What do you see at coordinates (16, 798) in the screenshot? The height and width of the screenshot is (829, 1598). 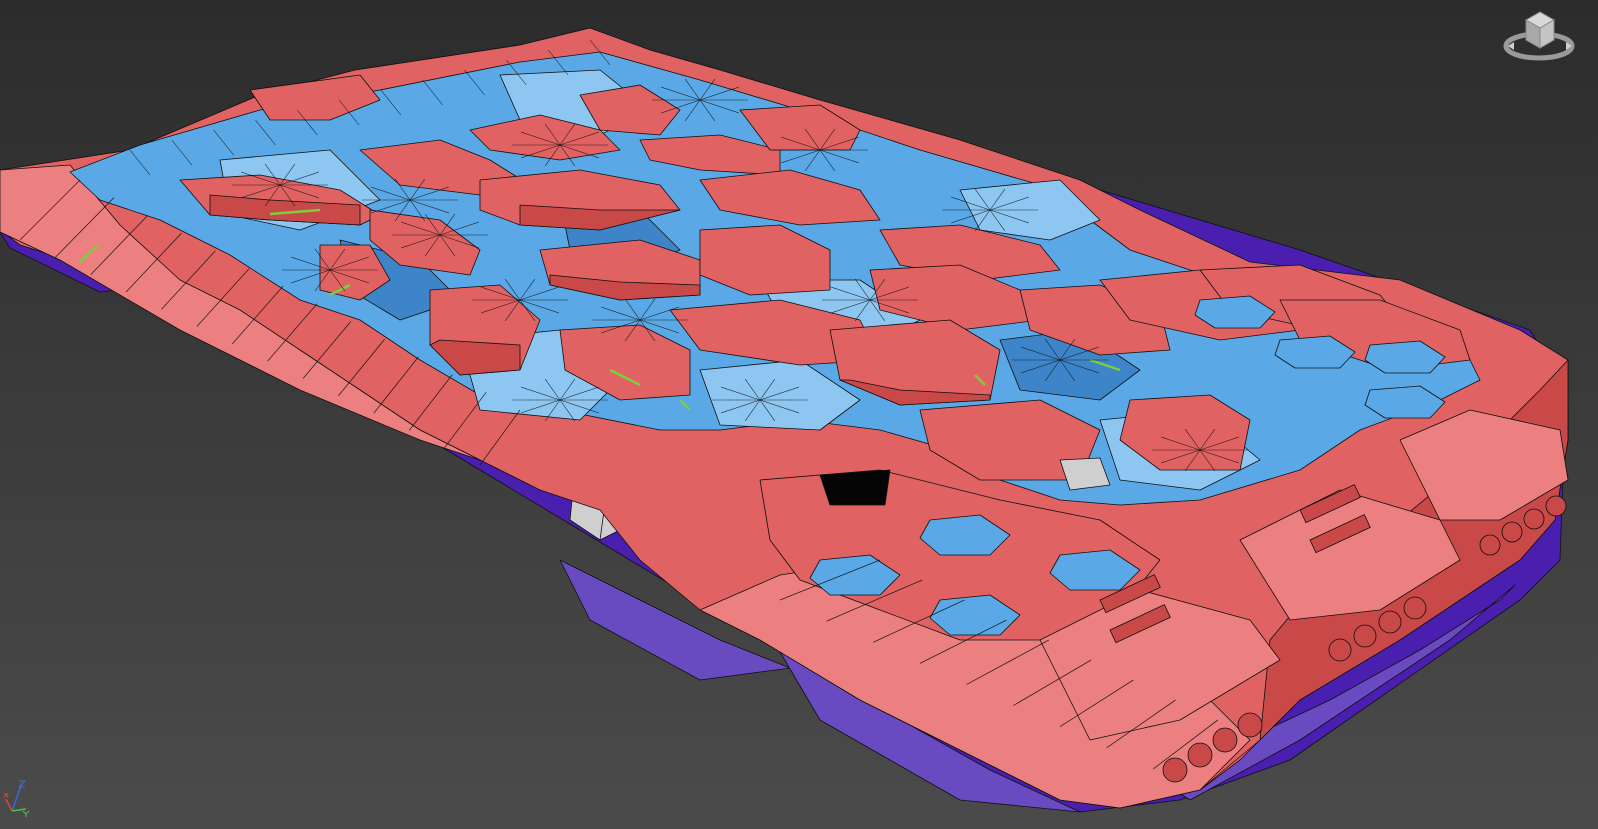 I see `axis-tripod-icon` at bounding box center [16, 798].